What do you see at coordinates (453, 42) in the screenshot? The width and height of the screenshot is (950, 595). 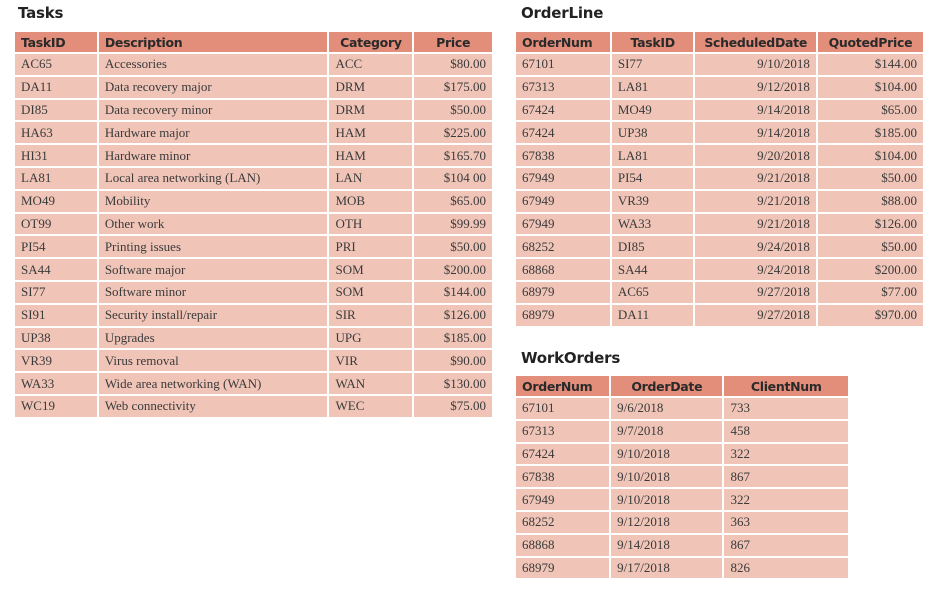 I see `column-header-price: Price` at bounding box center [453, 42].